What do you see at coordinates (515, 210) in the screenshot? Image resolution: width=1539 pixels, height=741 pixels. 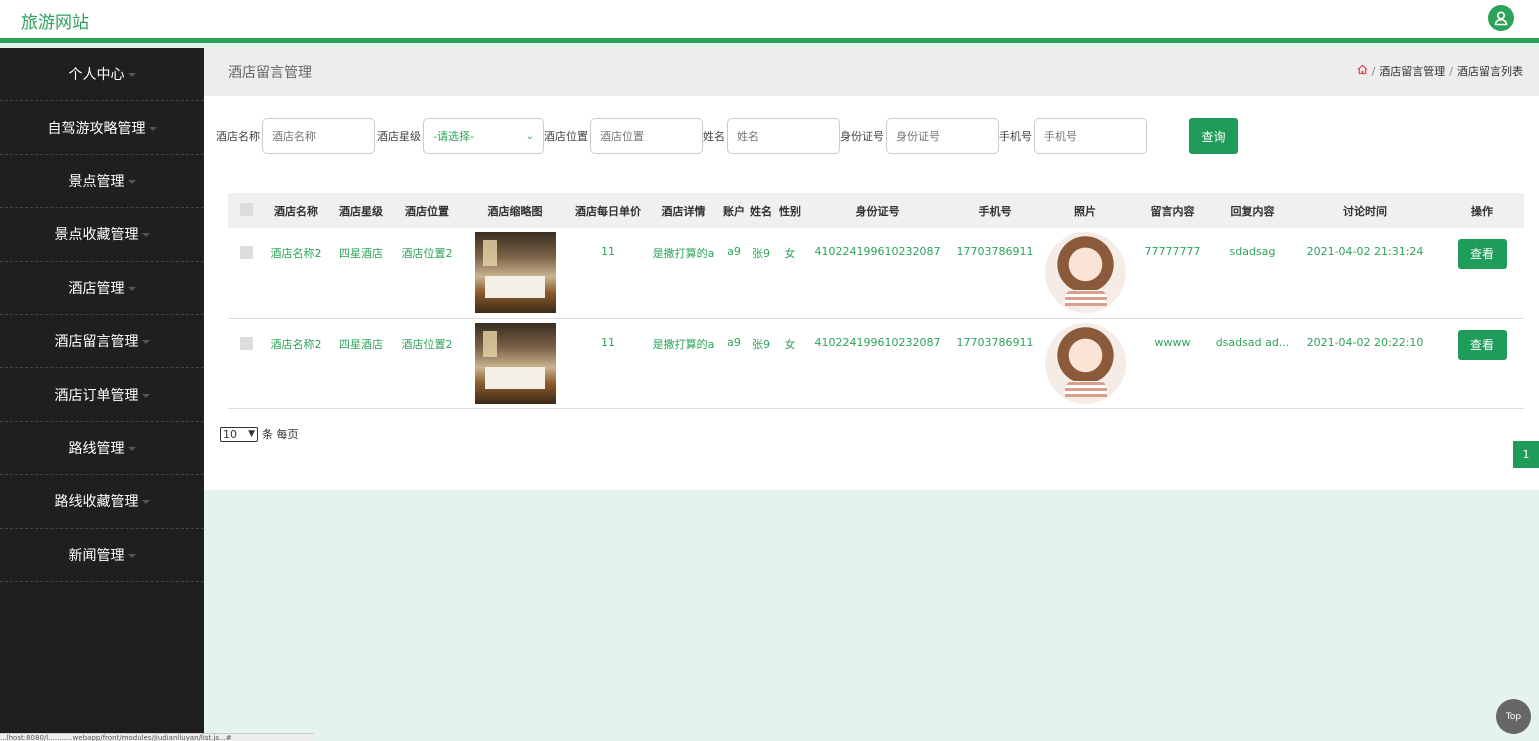 I see `col-thumbnail: 酒店缩略图` at bounding box center [515, 210].